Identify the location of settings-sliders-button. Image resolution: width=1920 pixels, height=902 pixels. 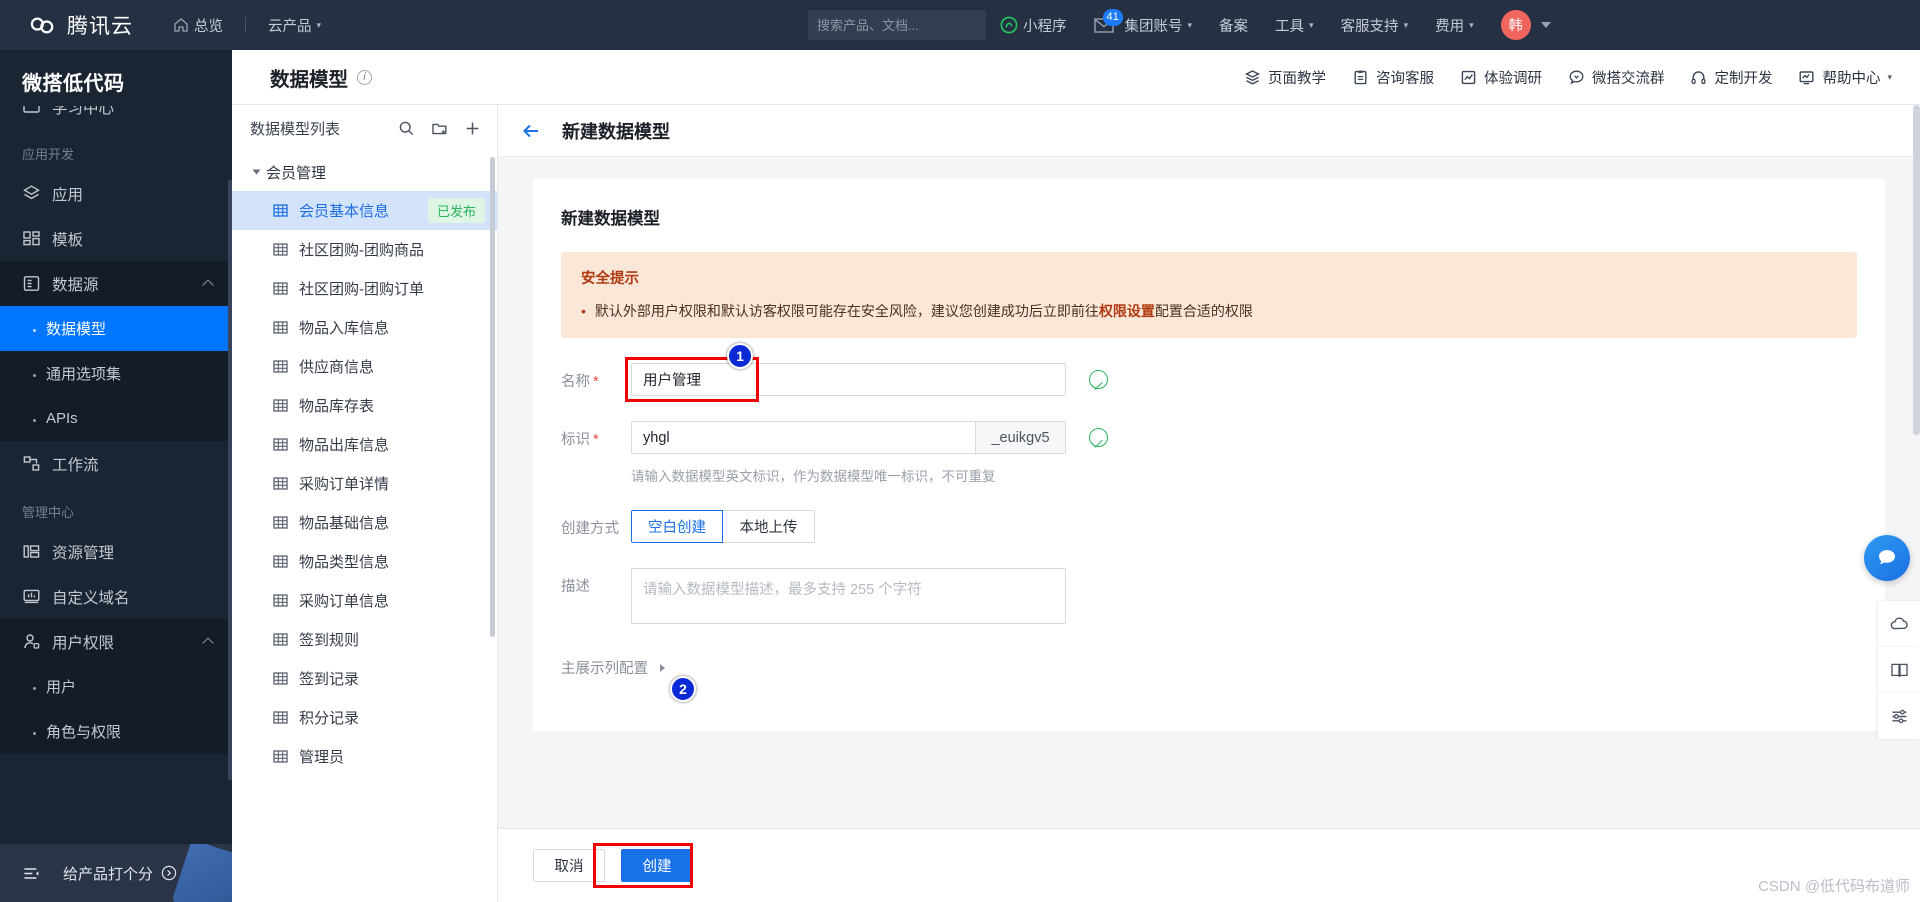
(1899, 716).